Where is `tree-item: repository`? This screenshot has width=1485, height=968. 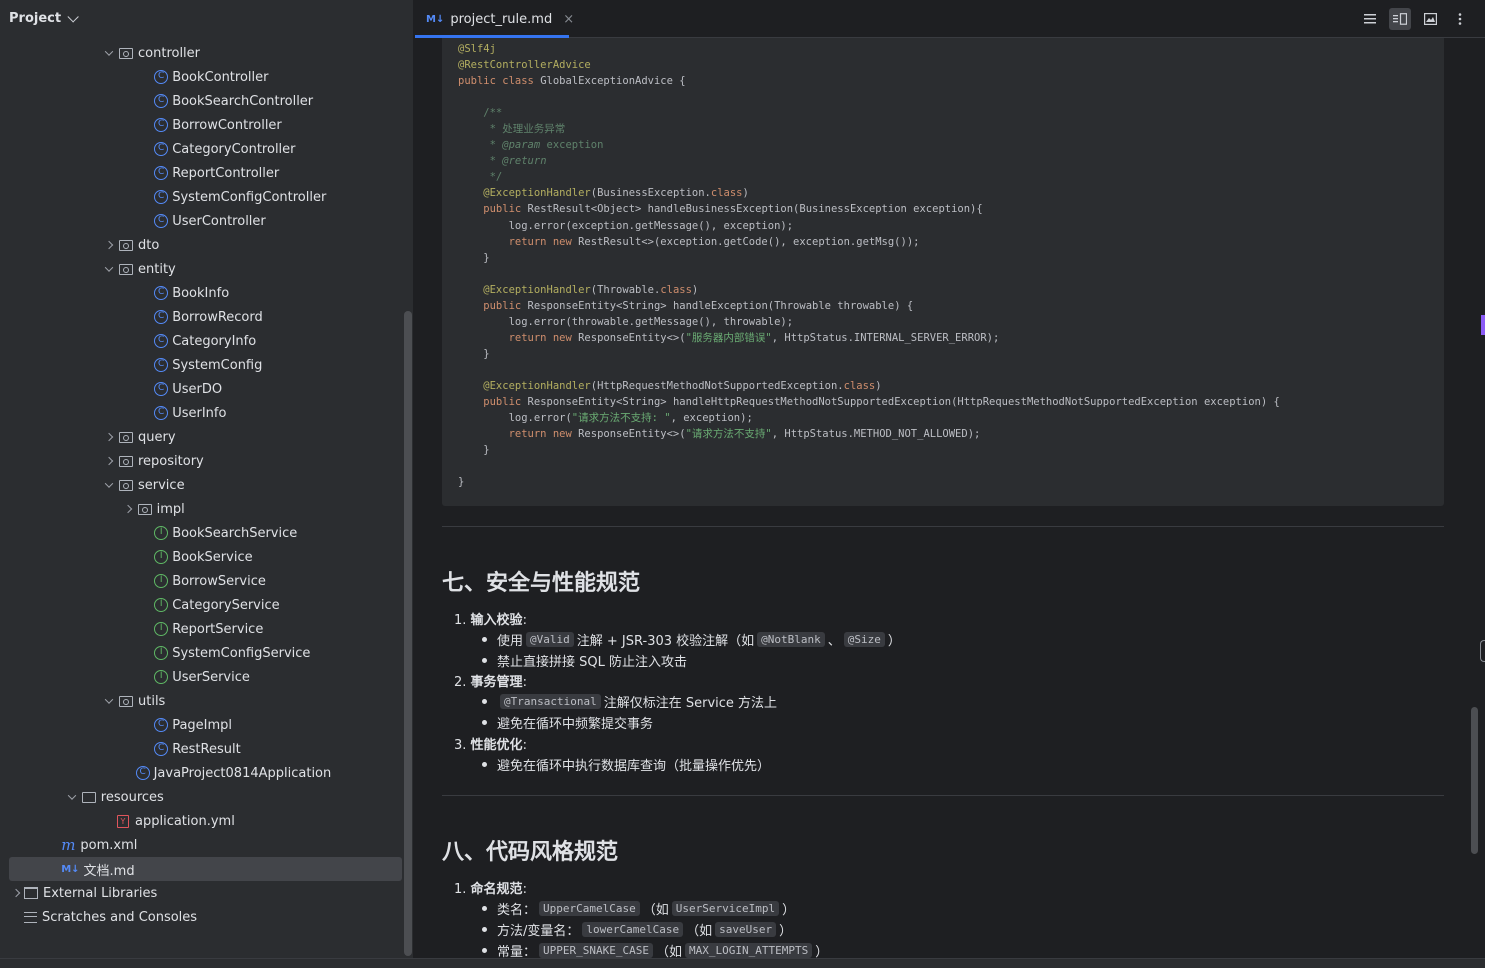
tree-item: repository is located at coordinates (202, 461).